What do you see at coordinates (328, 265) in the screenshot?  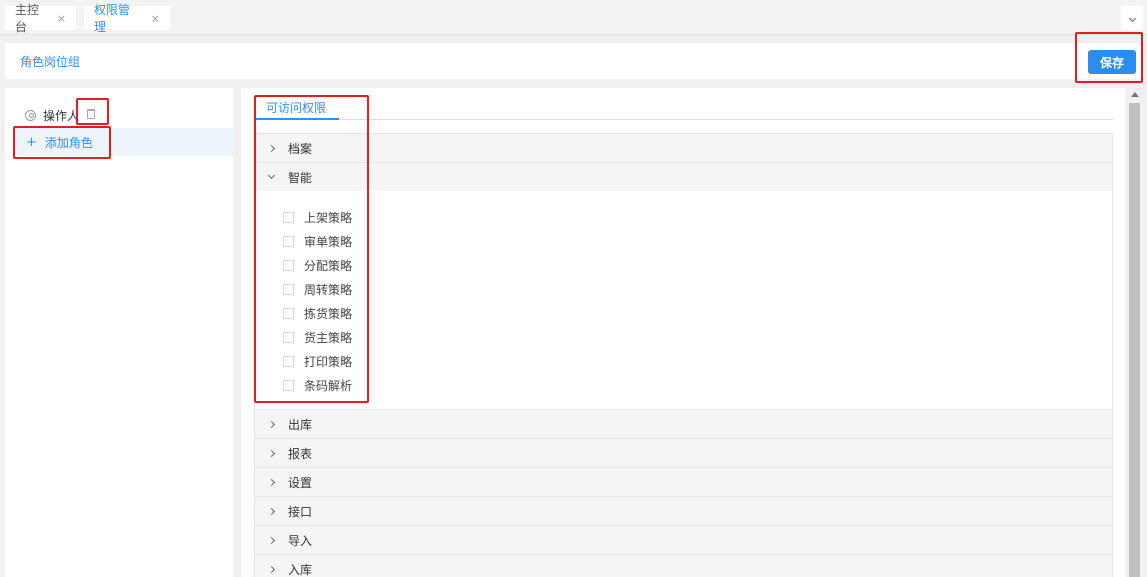 I see `permission-label: 分配策略` at bounding box center [328, 265].